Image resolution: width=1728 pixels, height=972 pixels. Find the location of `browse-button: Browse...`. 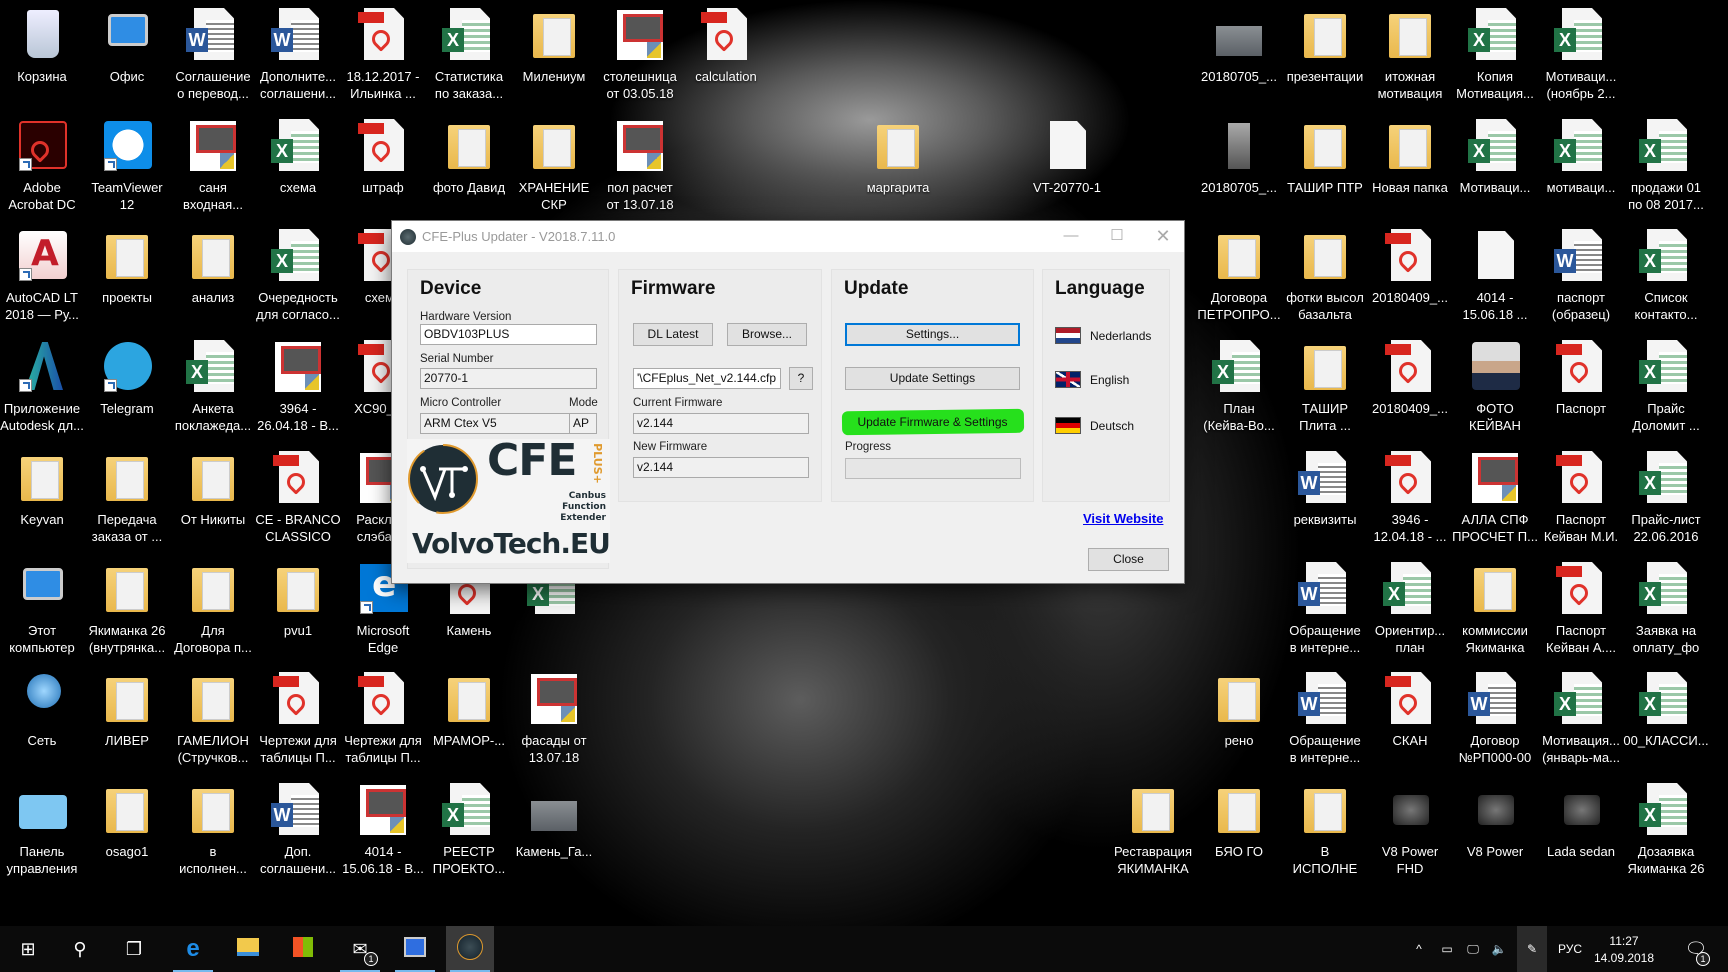

browse-button: Browse... is located at coordinates (767, 334).